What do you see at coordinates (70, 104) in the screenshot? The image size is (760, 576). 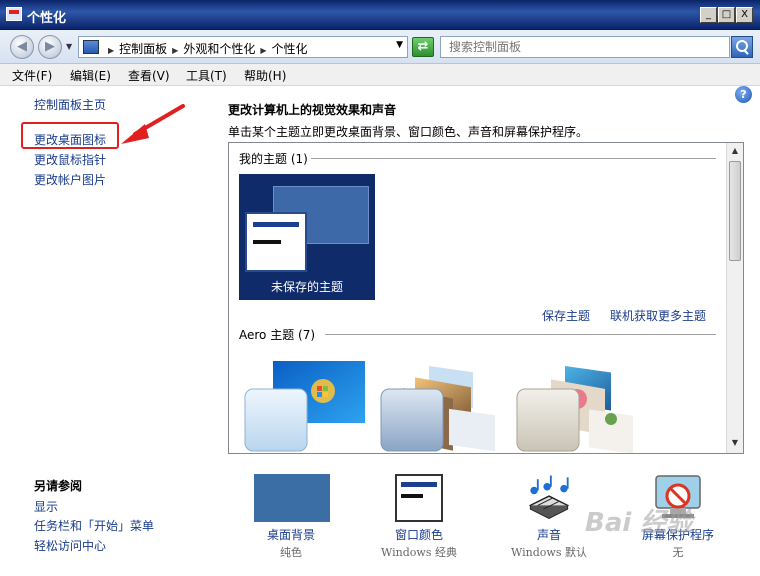 I see `control-panel-home-link: 控制面板主页` at bounding box center [70, 104].